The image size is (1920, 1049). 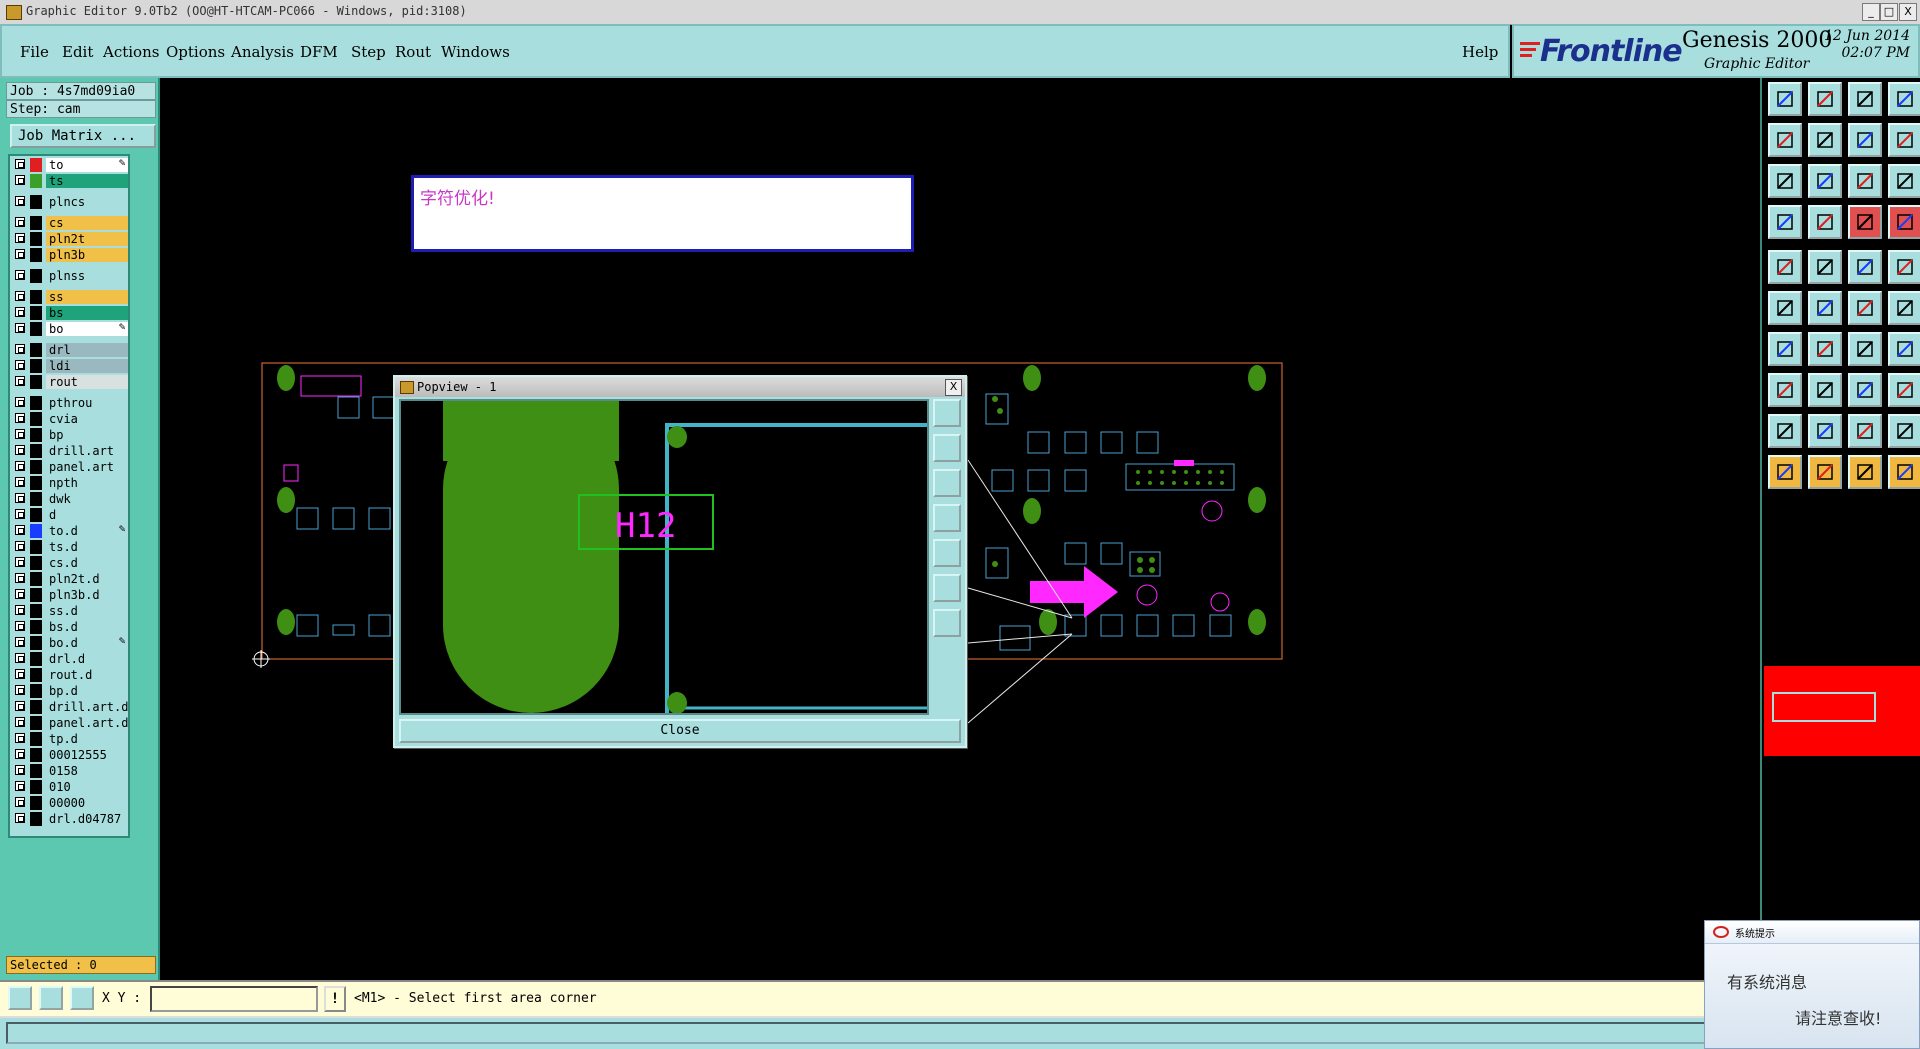 What do you see at coordinates (70, 803) in the screenshot?
I see `layer-row: 00000` at bounding box center [70, 803].